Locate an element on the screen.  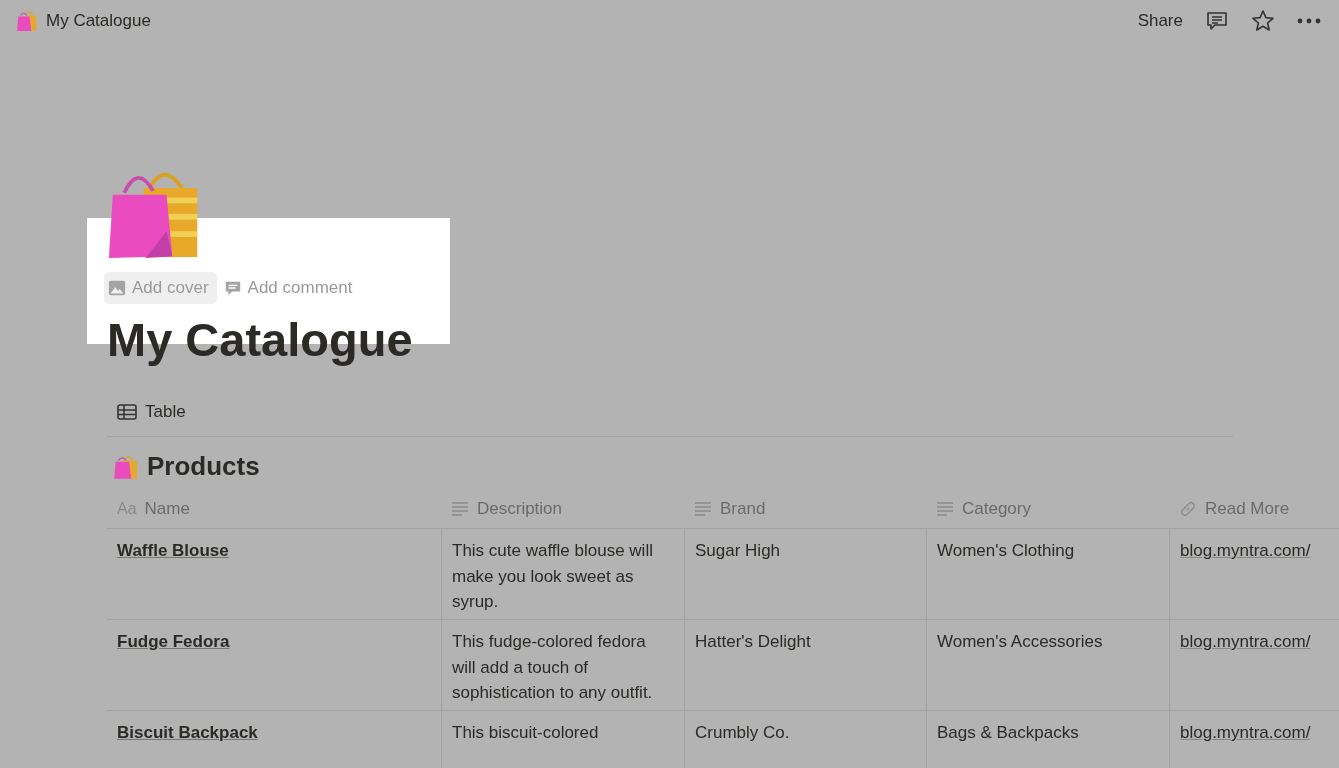
table-cell-text: This cute waffle blouse will make you look sweet as syrup. is located at coordinates (553, 576).